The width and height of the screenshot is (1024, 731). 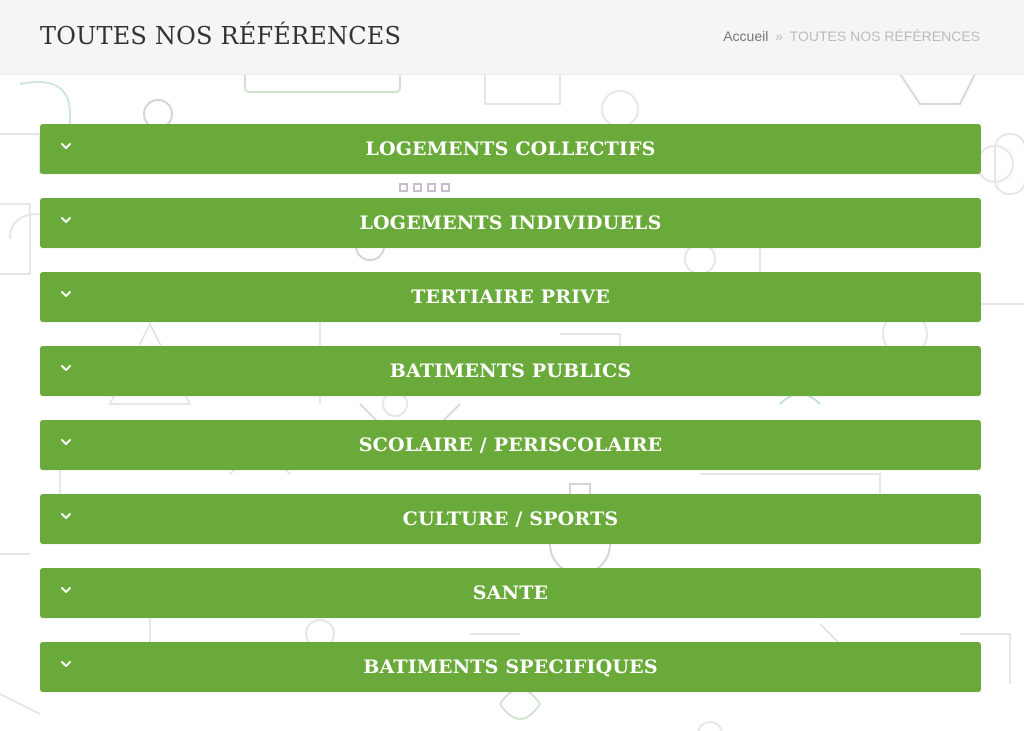 What do you see at coordinates (221, 36) in the screenshot?
I see `page-title: TOUTES NOS RÉFÉRENCES` at bounding box center [221, 36].